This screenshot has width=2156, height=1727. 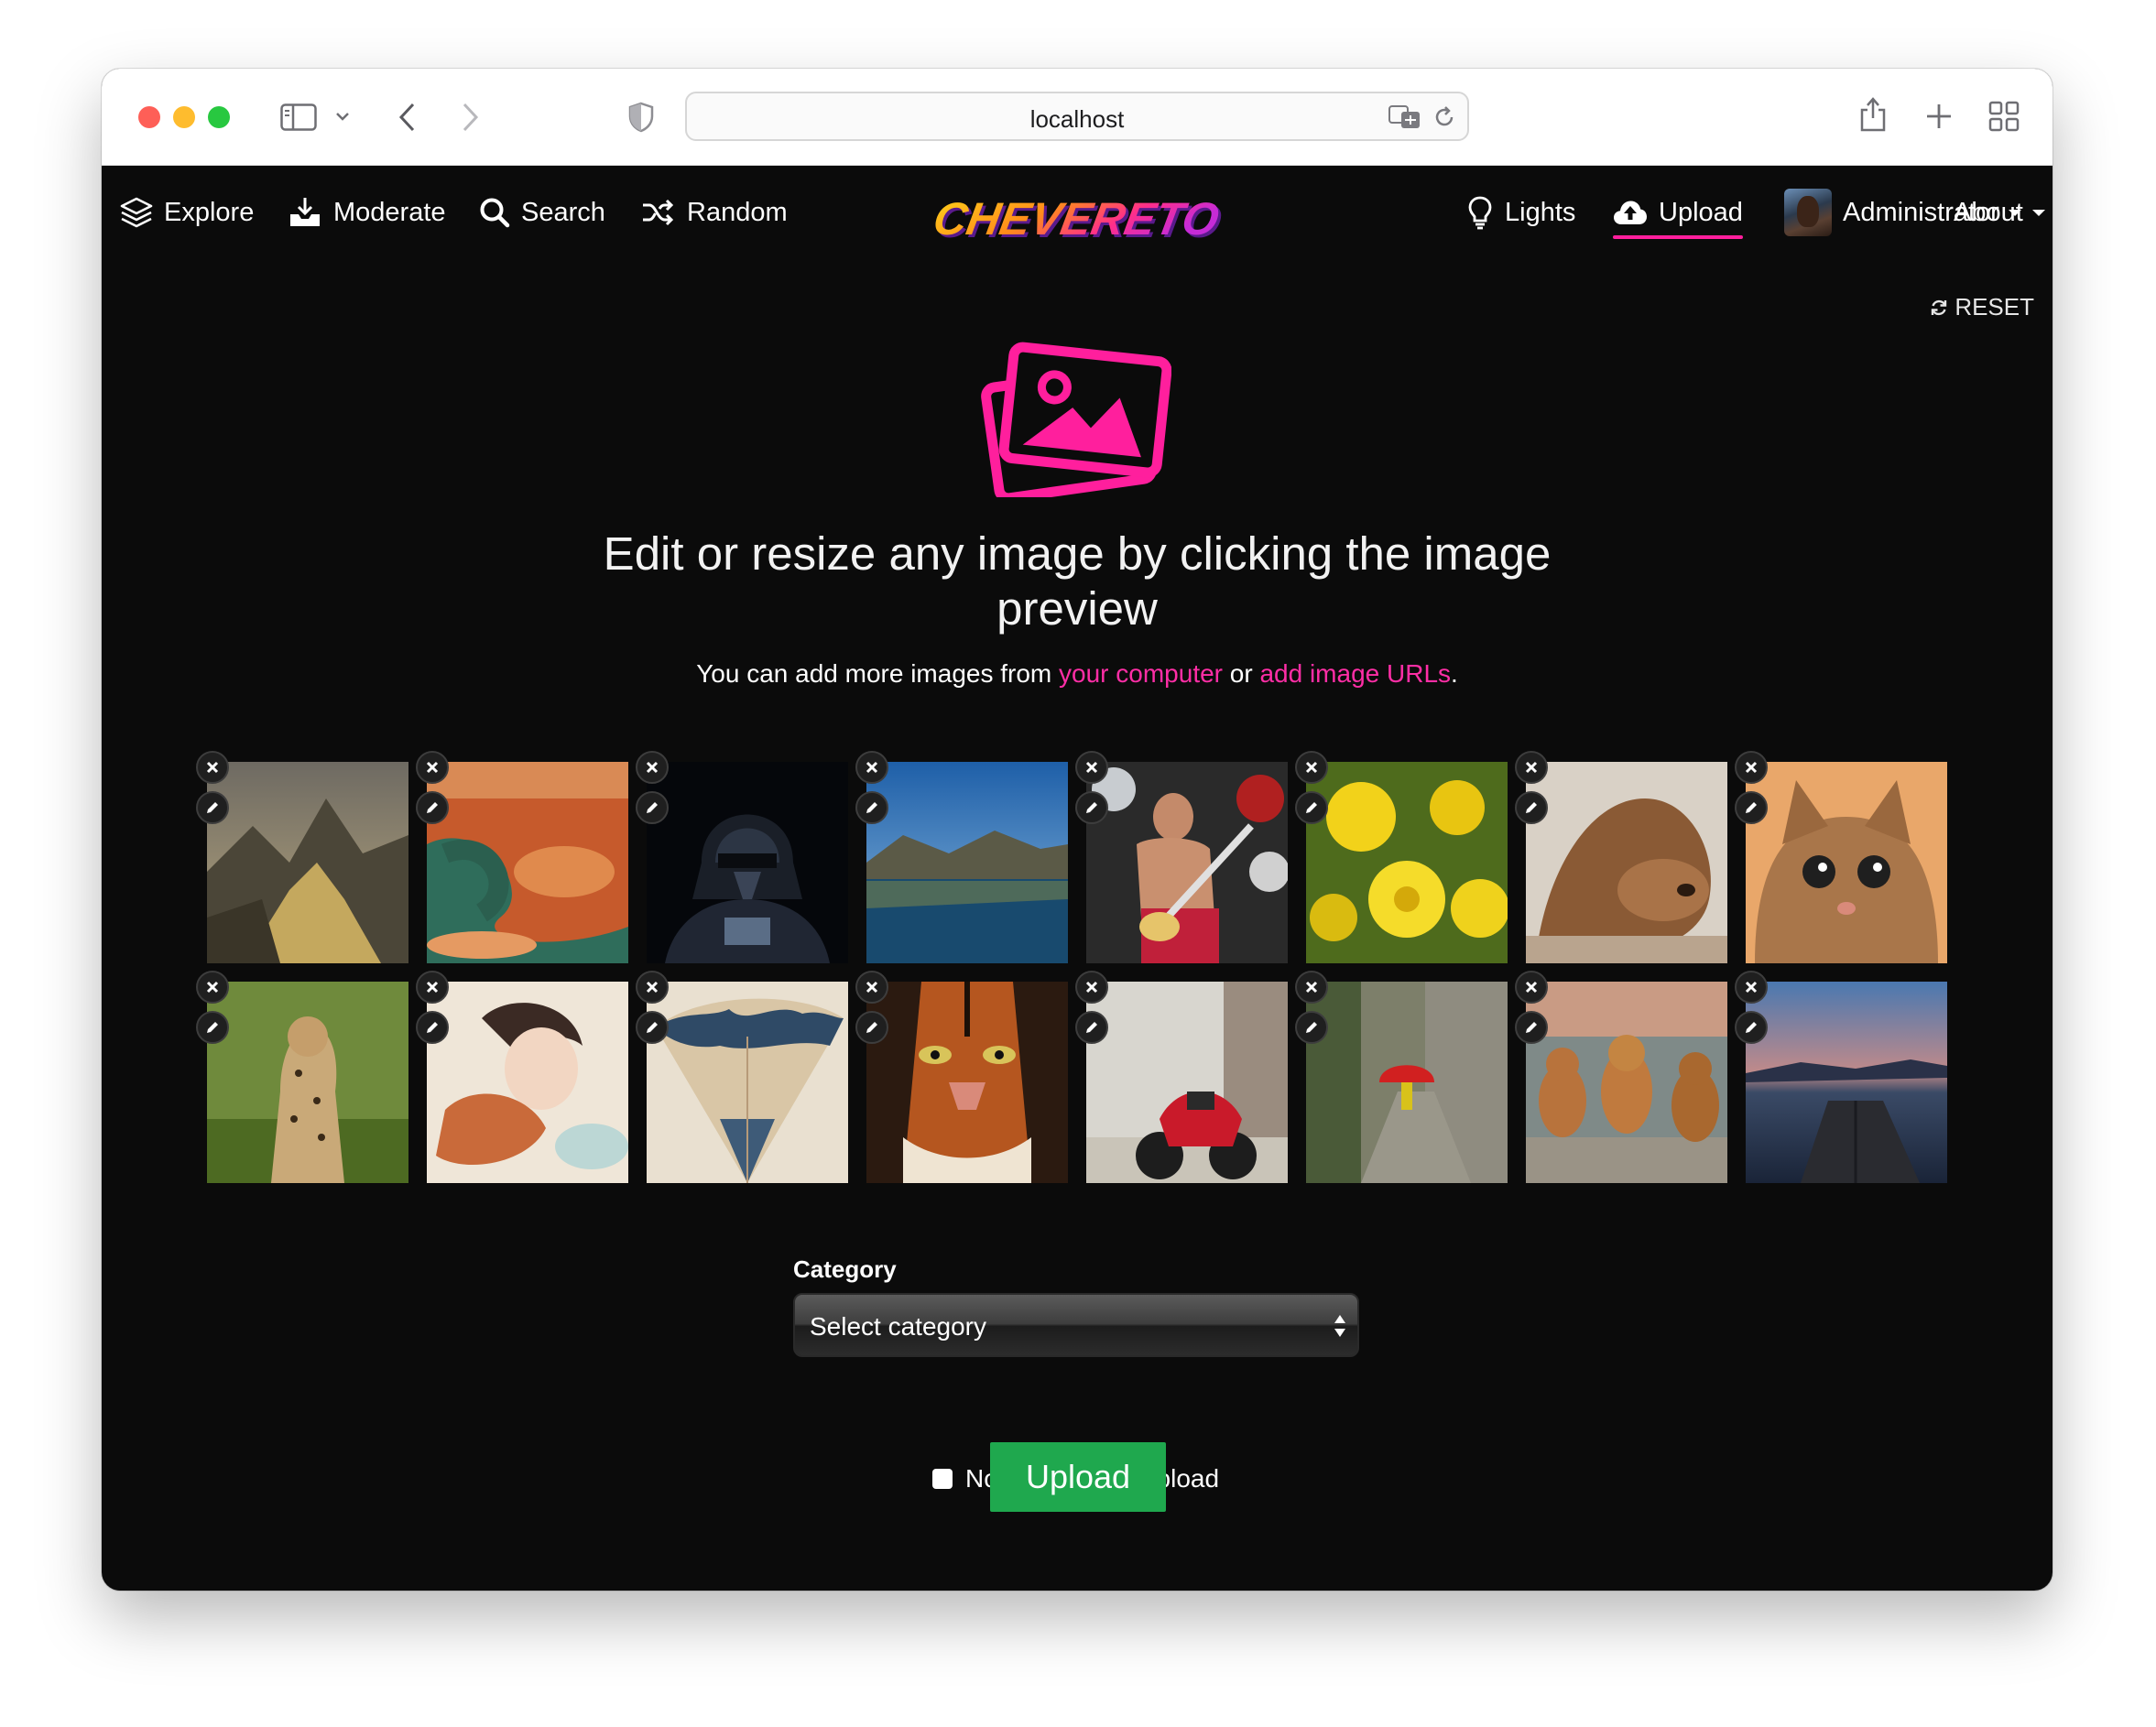 What do you see at coordinates (1982, 307) in the screenshot?
I see `reset-button: RESET` at bounding box center [1982, 307].